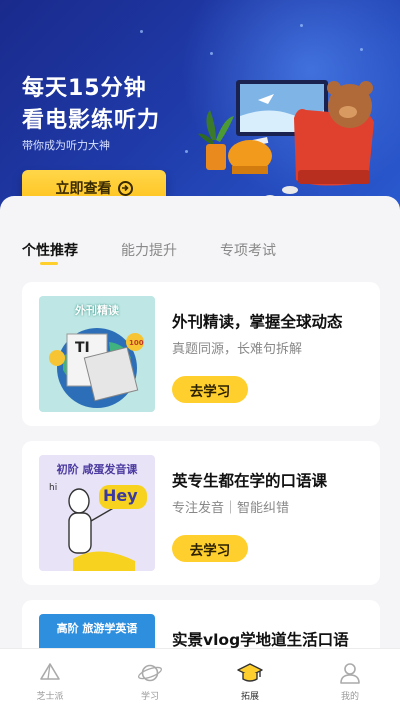 Image resolution: width=400 pixels, height=711 pixels. Describe the element at coordinates (66, 145) in the screenshot. I see `banner-subtitle: 带你成为听力大神` at that location.